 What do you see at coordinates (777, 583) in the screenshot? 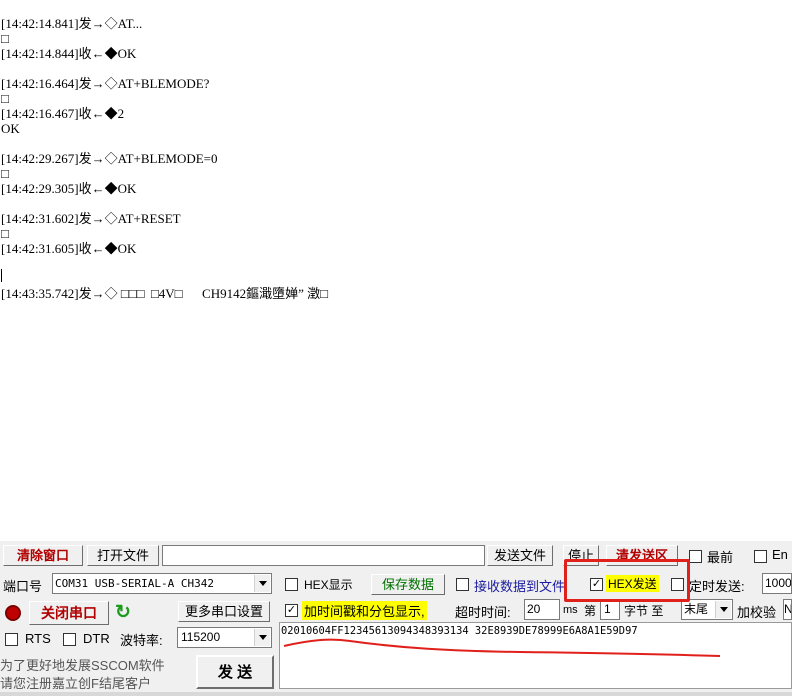
I see `timed-interval-input: 1000` at bounding box center [777, 583].